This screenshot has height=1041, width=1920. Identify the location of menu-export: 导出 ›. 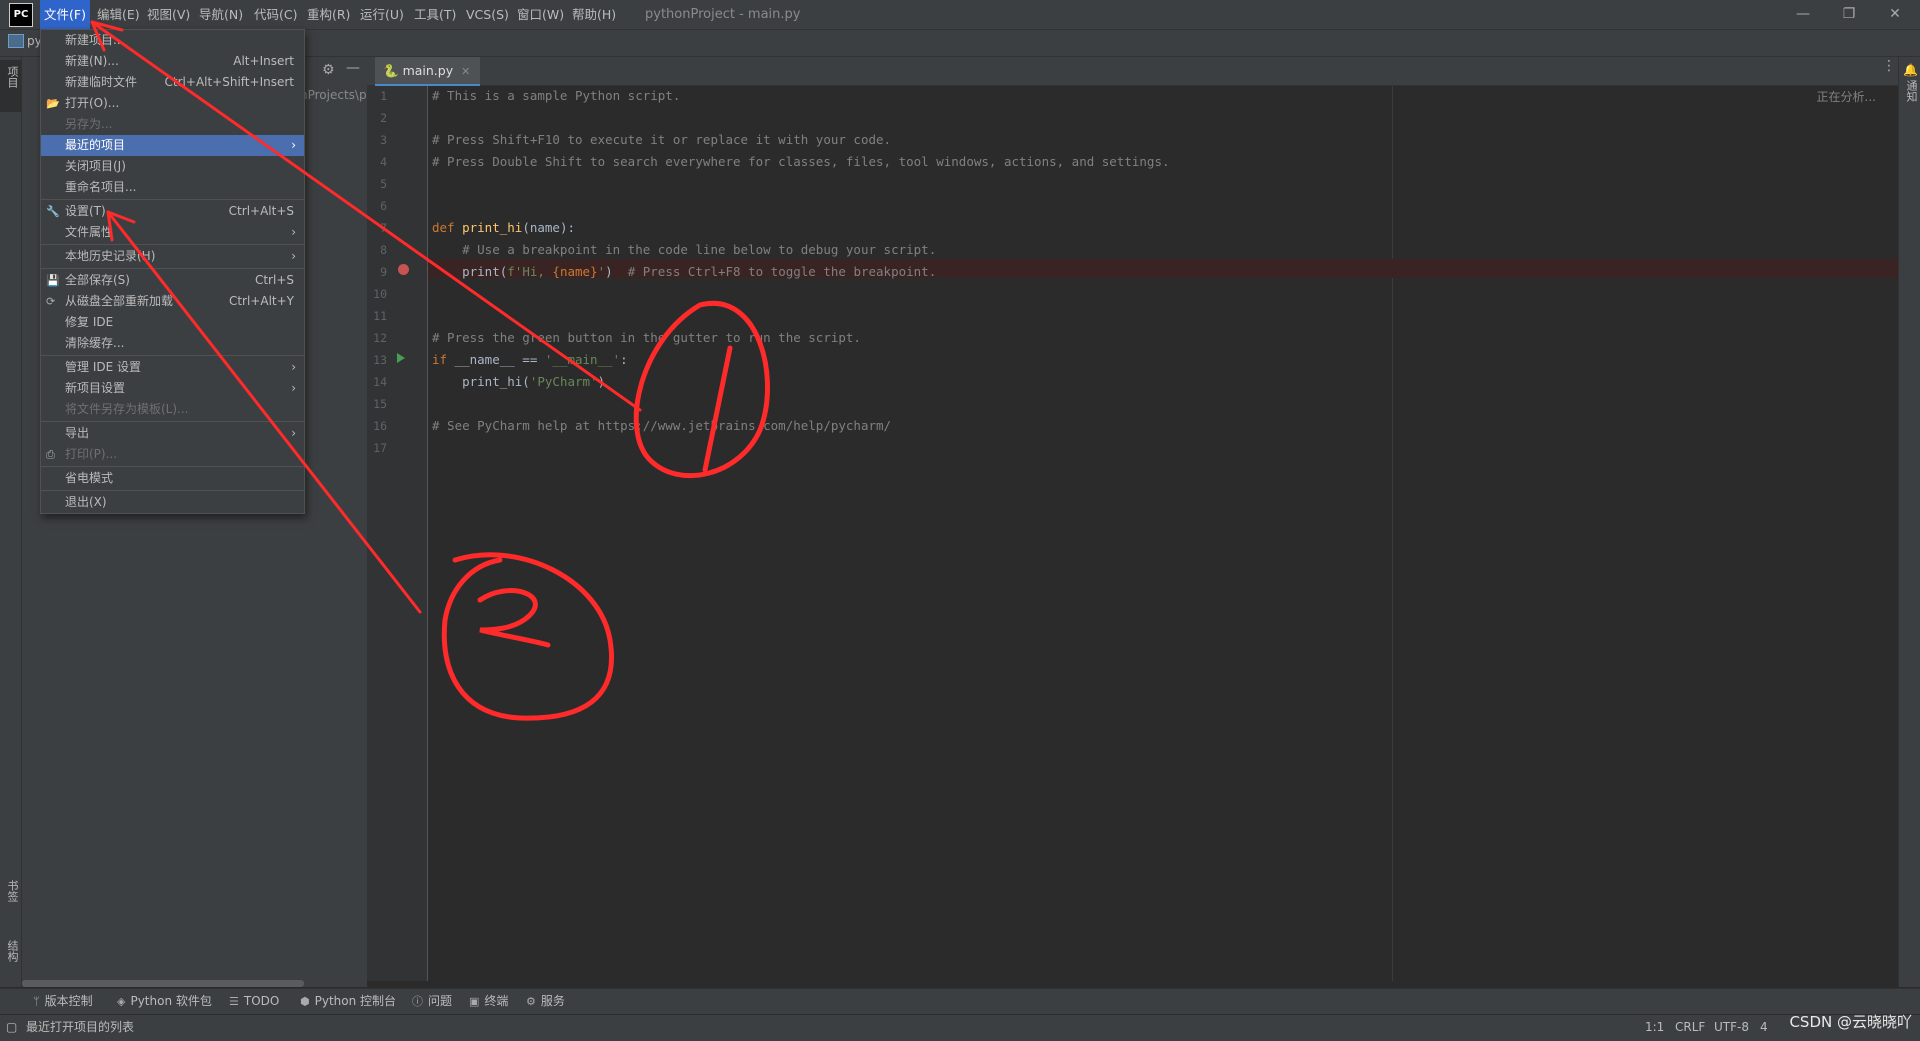
(172, 433).